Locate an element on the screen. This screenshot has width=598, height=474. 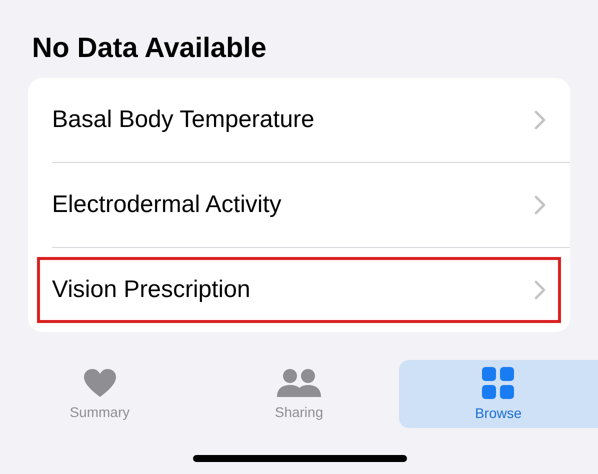
row-label: Basal Body Temperature is located at coordinates (184, 120).